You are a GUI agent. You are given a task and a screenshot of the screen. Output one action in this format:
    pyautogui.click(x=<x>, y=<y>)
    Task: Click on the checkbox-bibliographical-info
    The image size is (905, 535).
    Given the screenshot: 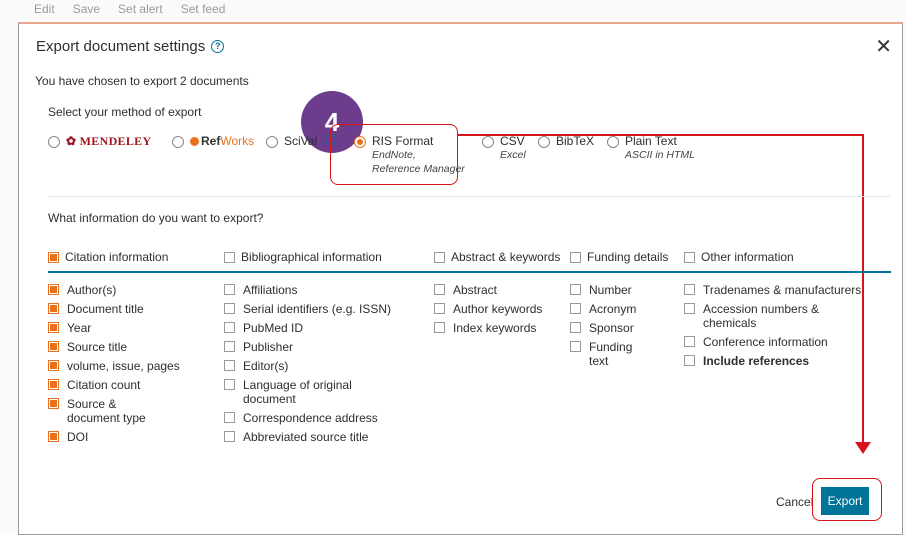 What is the action you would take?
    pyautogui.click(x=229, y=257)
    